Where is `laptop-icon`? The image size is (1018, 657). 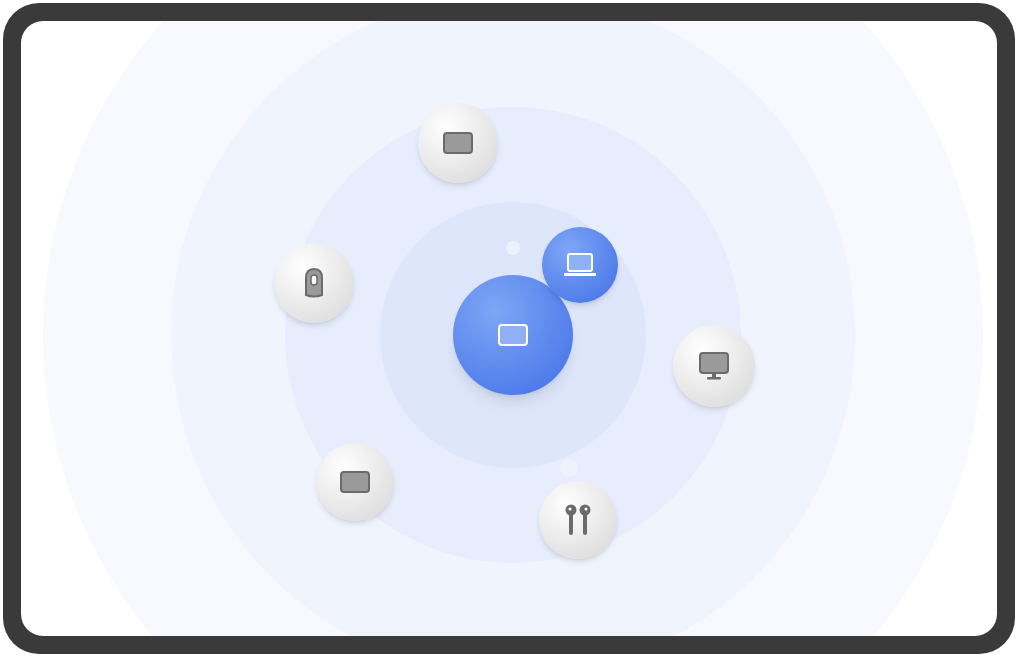 laptop-icon is located at coordinates (580, 265).